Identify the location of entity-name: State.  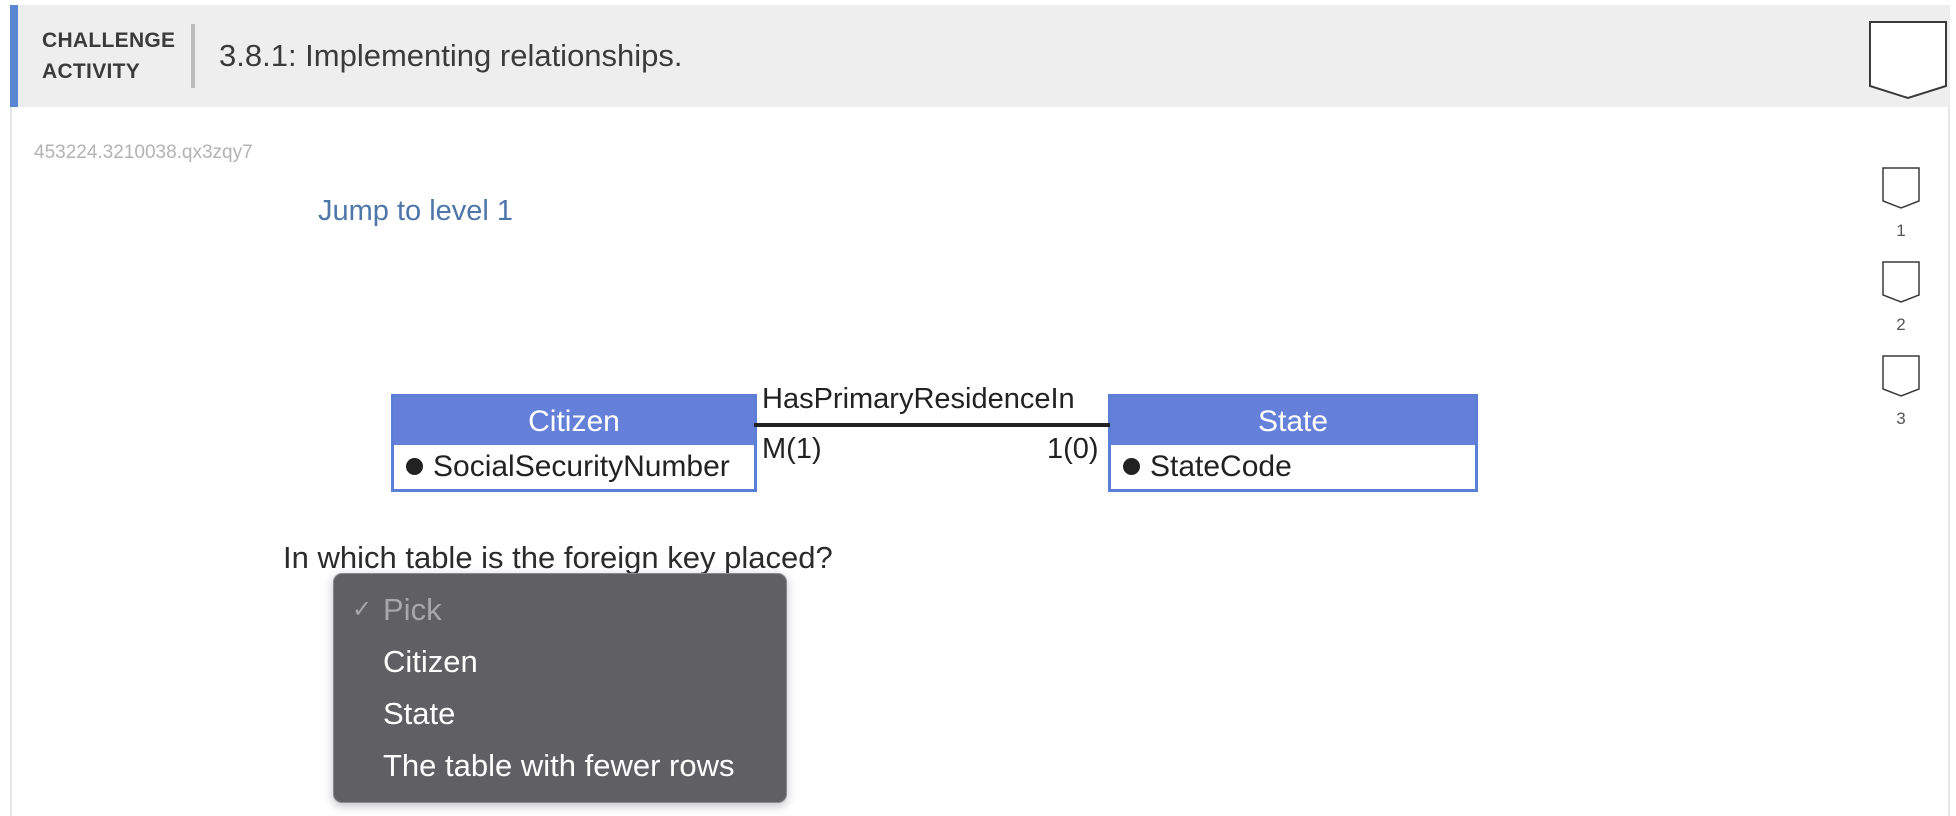
(1293, 421).